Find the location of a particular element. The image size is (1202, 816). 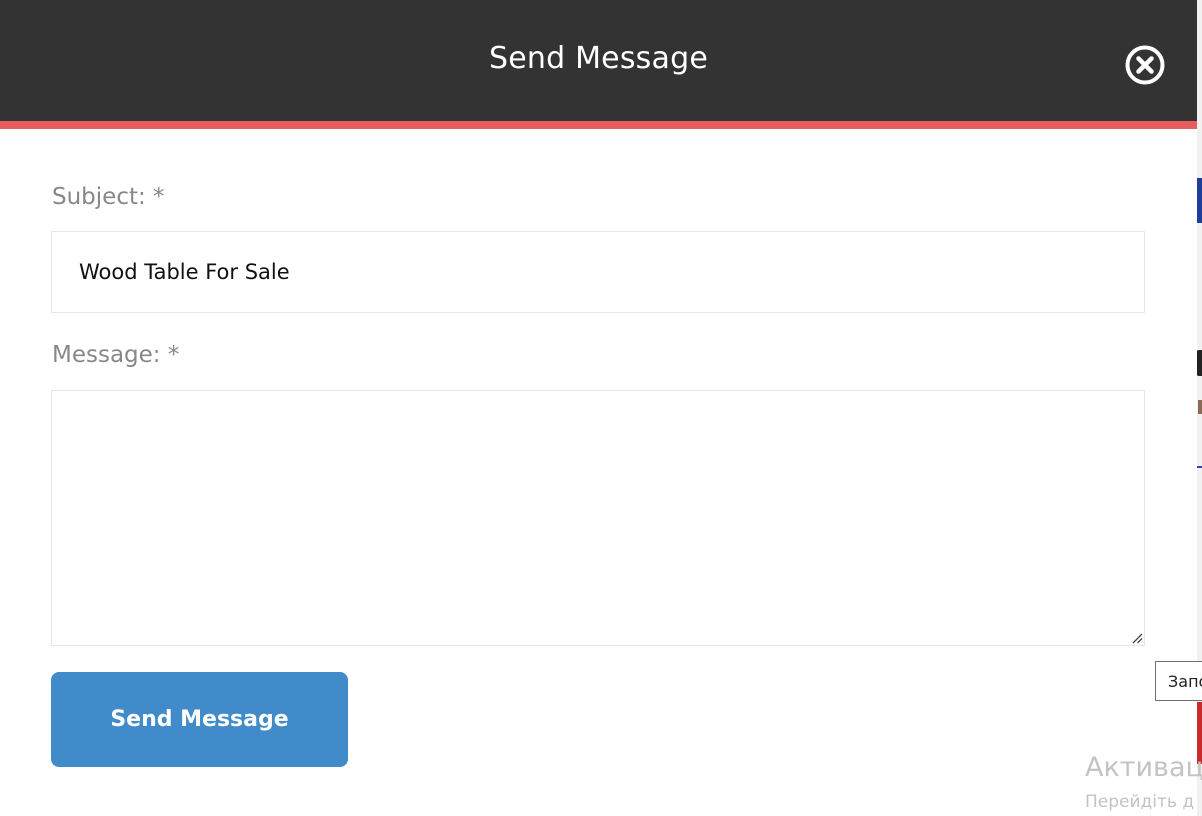

subject-label: Subject: * is located at coordinates (108, 197).